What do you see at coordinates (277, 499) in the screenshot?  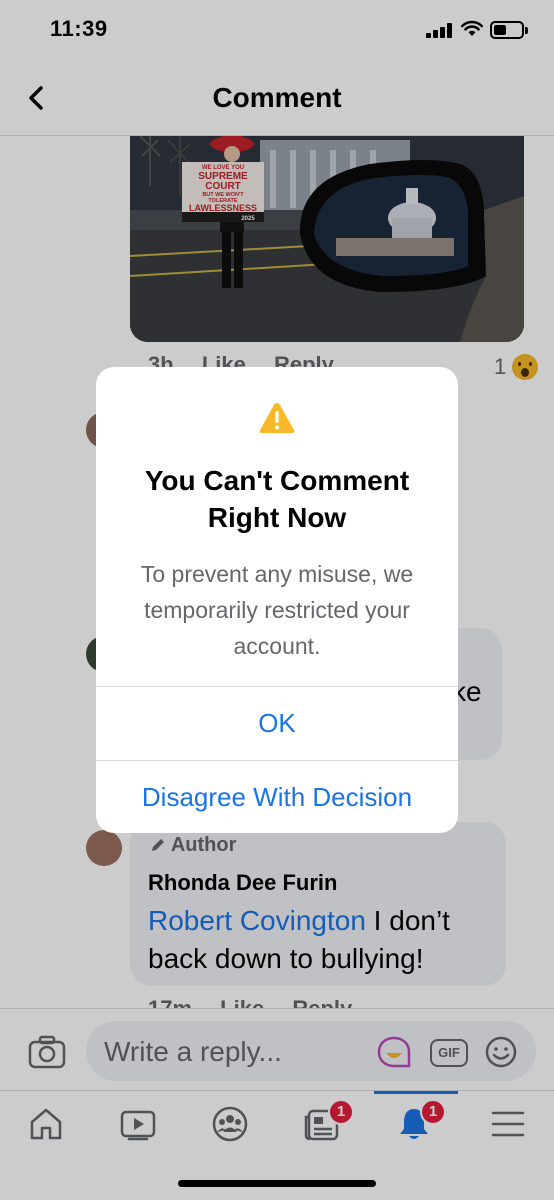 I see `dialog-title: You Can't Comment Right Now` at bounding box center [277, 499].